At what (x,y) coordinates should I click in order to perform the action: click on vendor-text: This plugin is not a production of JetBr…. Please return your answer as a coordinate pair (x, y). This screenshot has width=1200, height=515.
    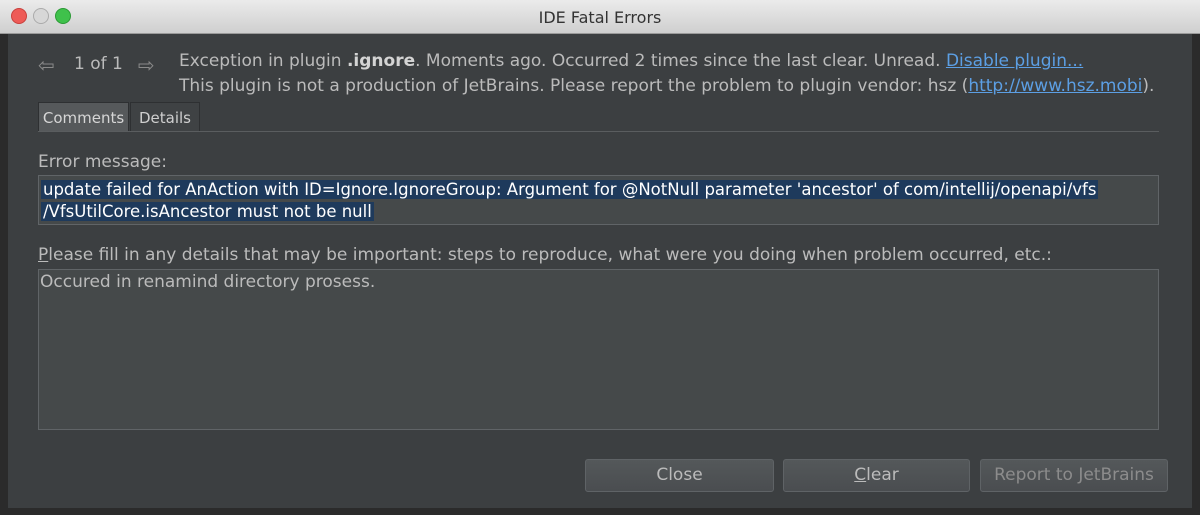
    Looking at the image, I should click on (574, 86).